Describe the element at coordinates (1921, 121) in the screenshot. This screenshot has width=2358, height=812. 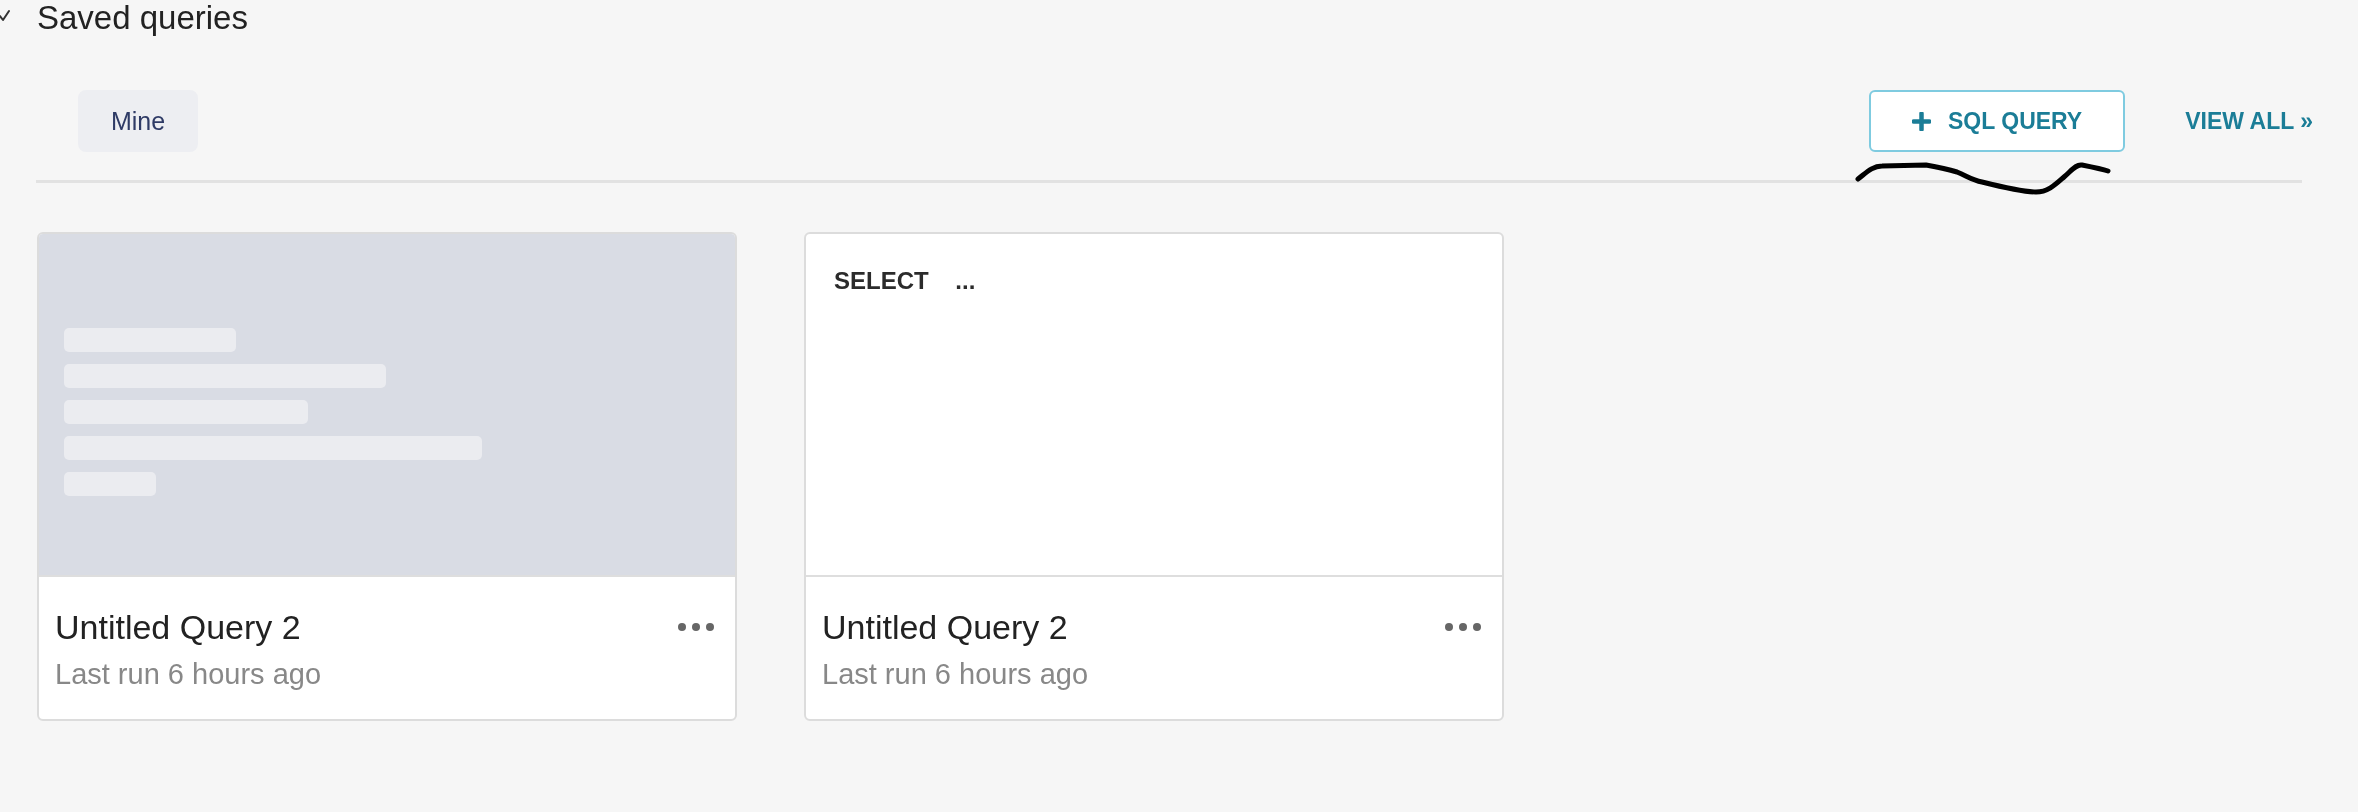
I see `plus-icon` at that location.